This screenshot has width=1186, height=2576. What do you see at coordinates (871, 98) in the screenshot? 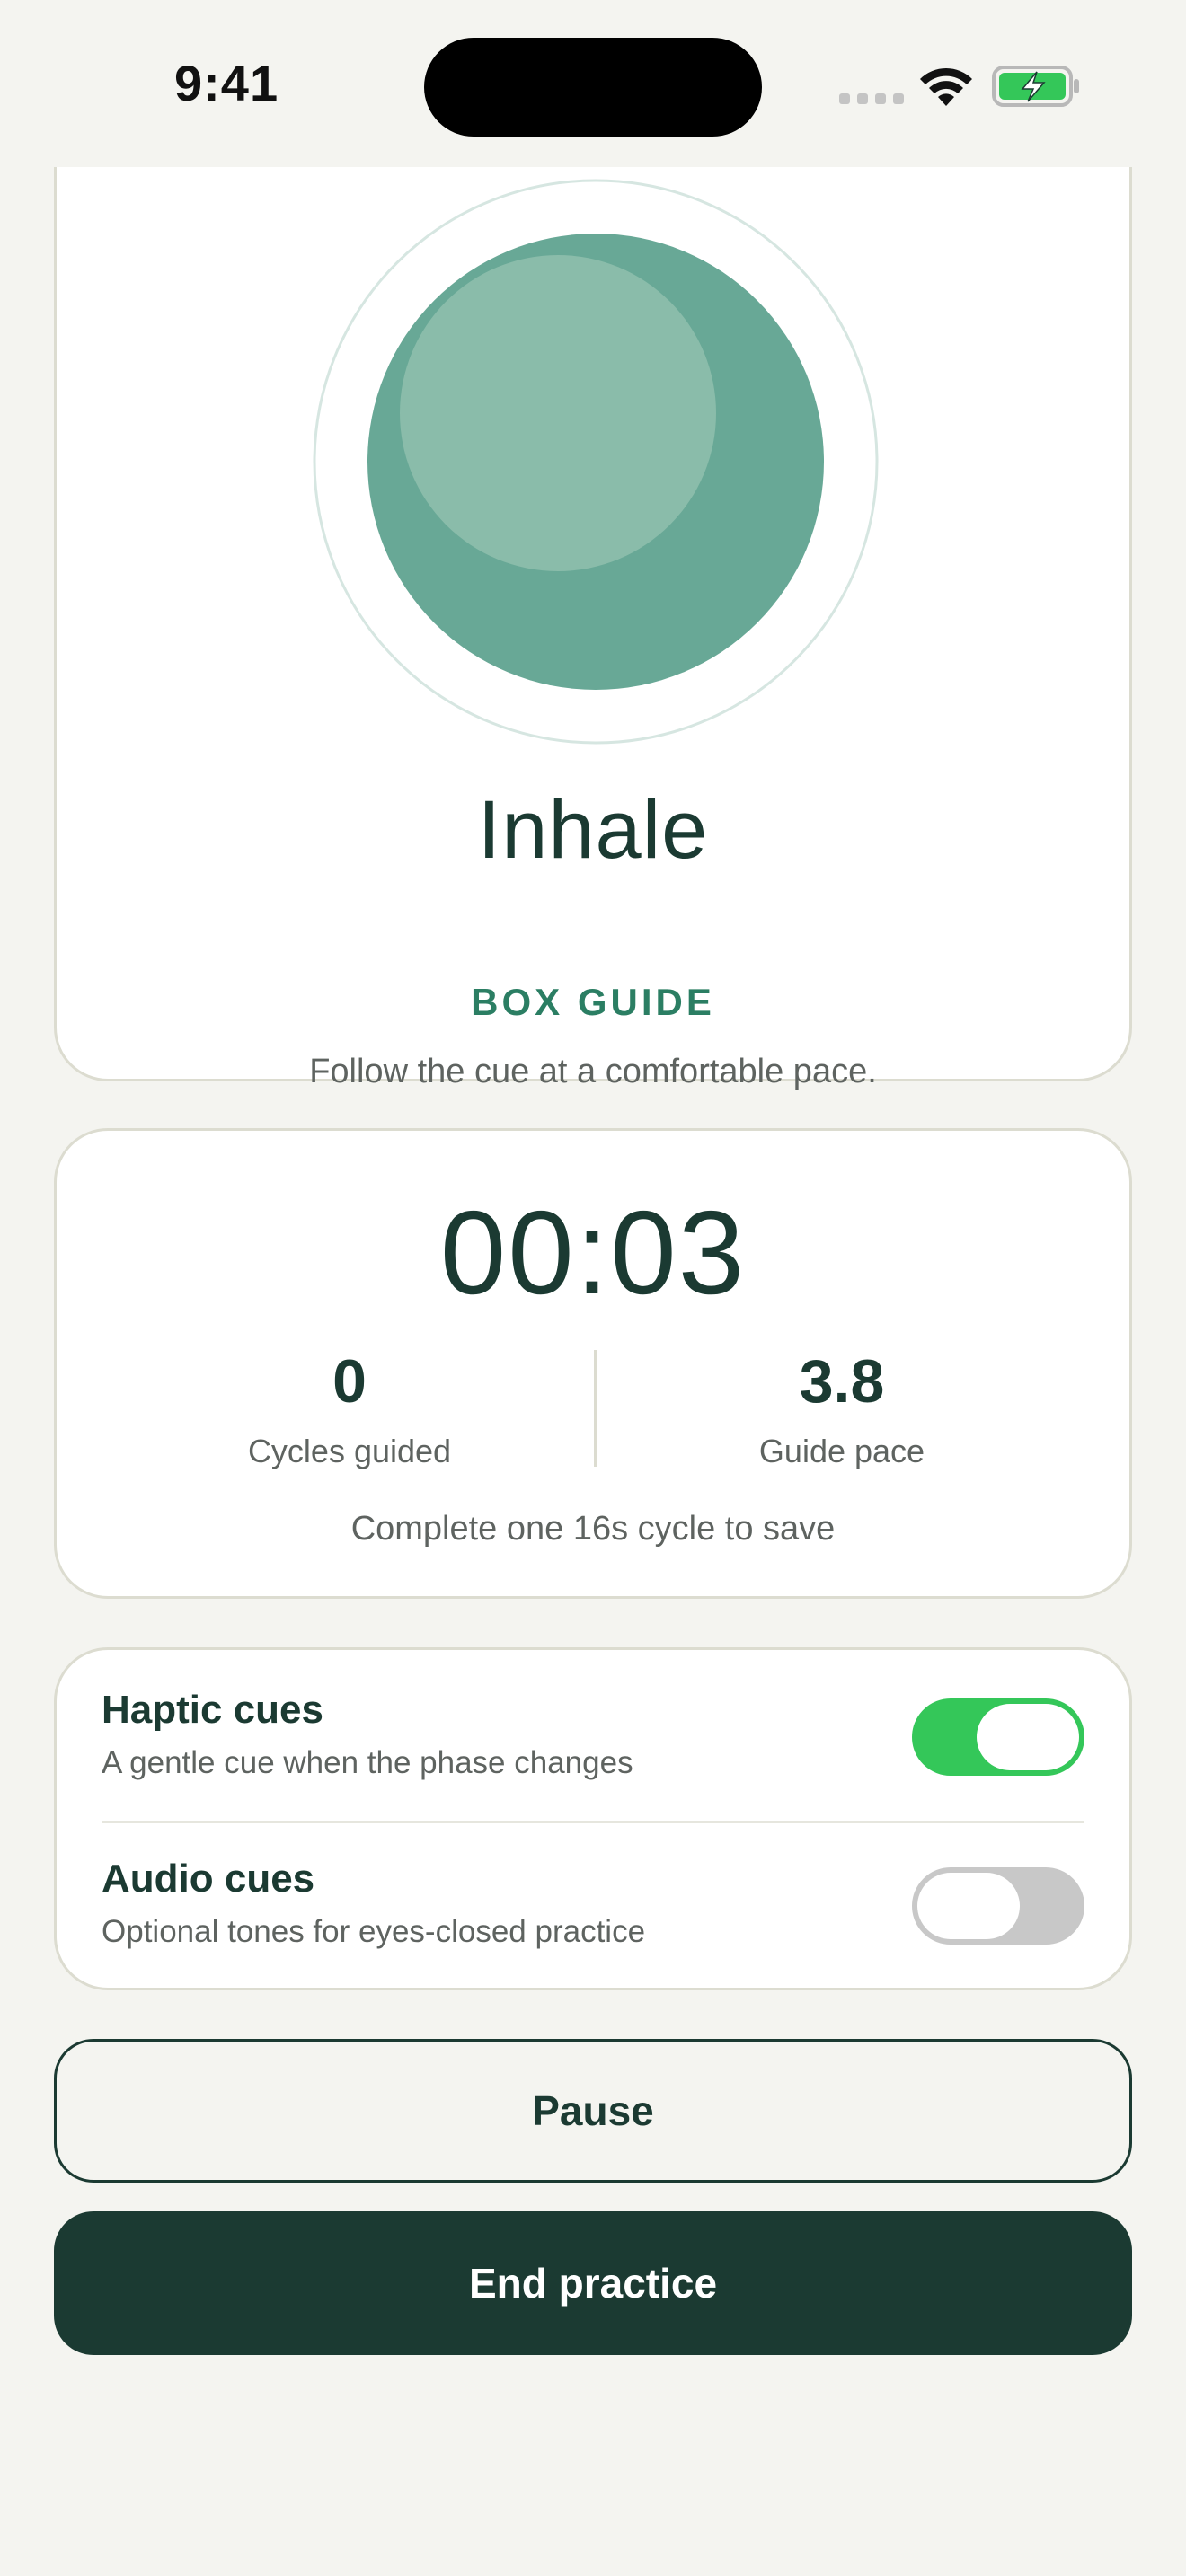
I see `cellular-signal-icon` at bounding box center [871, 98].